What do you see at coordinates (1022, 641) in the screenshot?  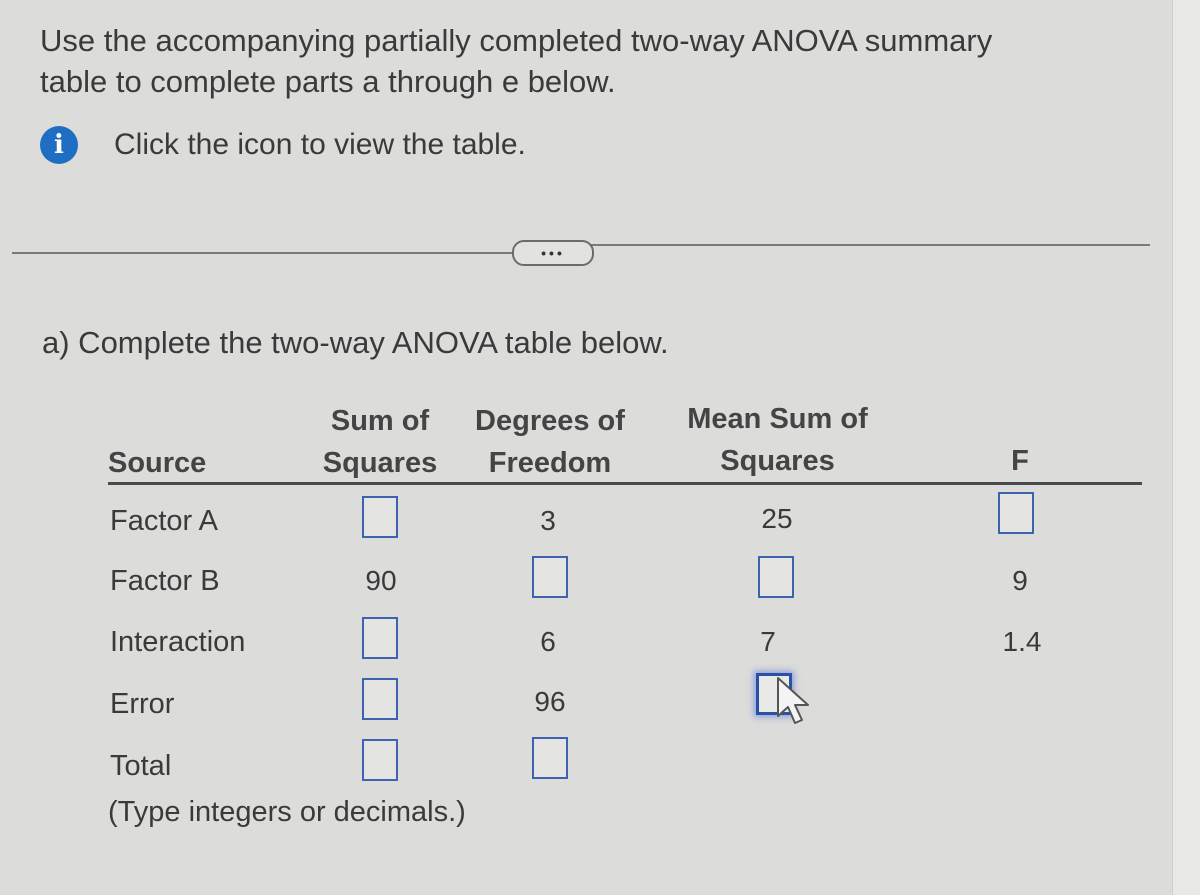 I see `interaction-f: 1.4` at bounding box center [1022, 641].